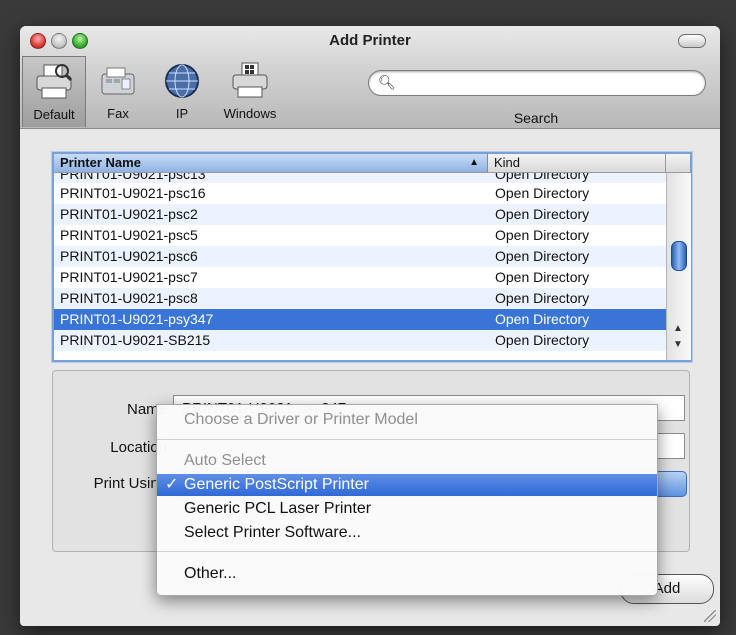 The height and width of the screenshot is (635, 736). I want to click on table-row: PRINT01-U9021-psc16 Open Directory, so click(360, 193).